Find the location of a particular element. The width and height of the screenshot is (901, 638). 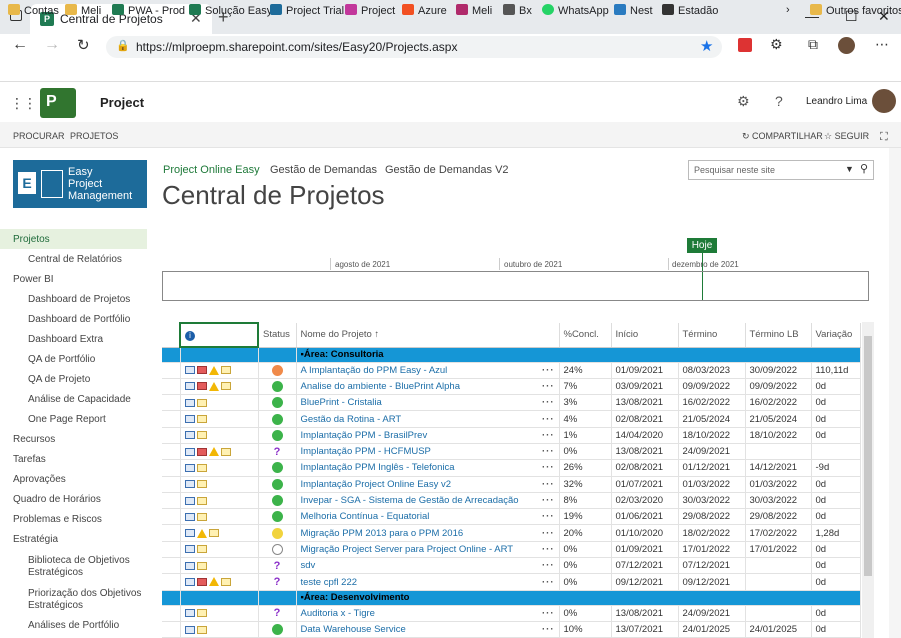

project-name: teste cpfl 222 is located at coordinates (329, 582).